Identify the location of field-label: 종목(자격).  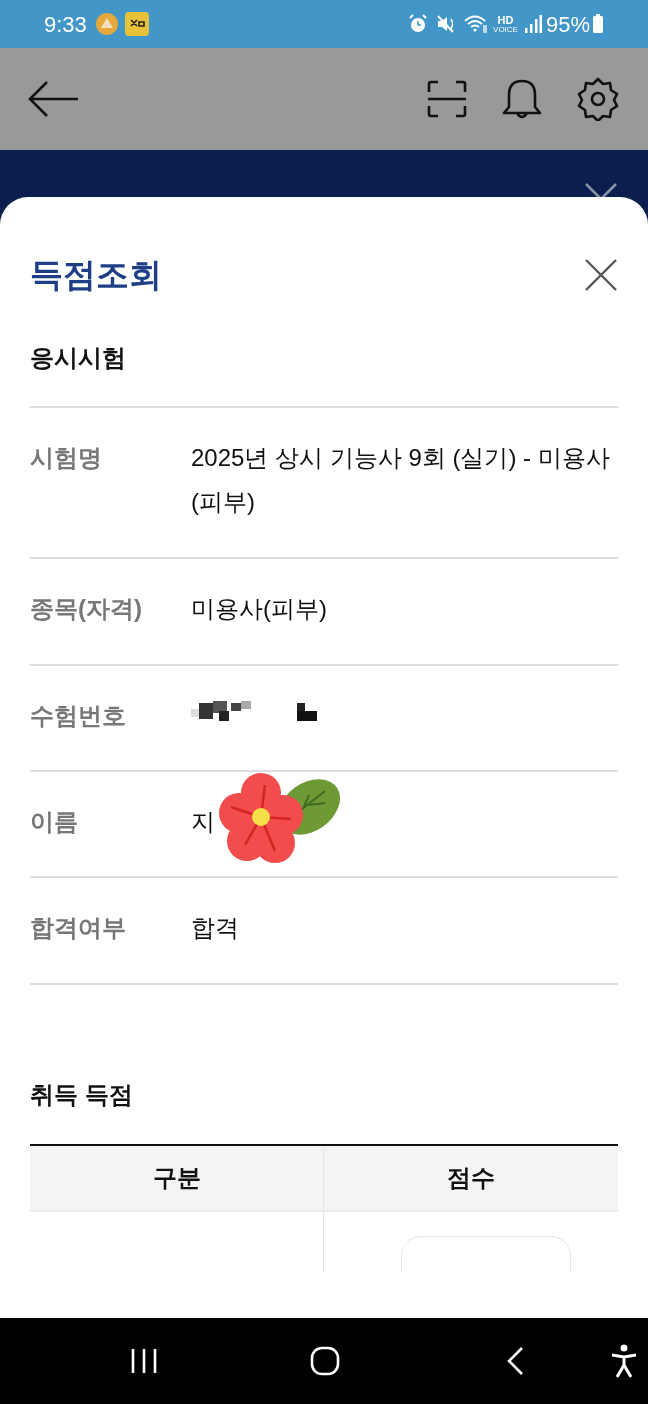
(86, 609).